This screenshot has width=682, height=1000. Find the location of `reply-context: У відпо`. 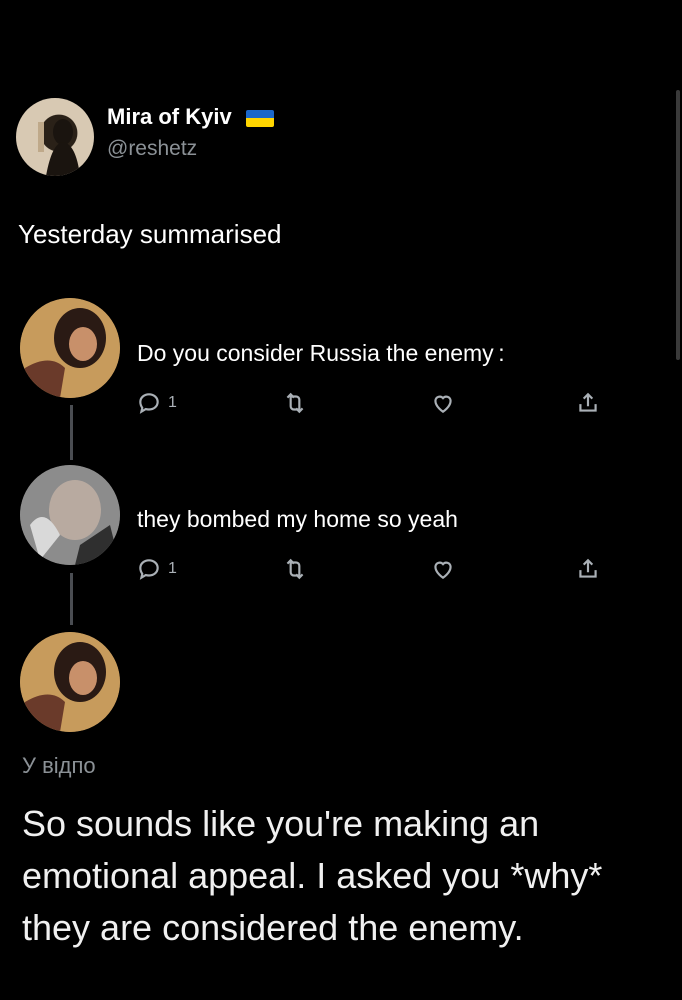

reply-context: У відпо is located at coordinates (59, 765).